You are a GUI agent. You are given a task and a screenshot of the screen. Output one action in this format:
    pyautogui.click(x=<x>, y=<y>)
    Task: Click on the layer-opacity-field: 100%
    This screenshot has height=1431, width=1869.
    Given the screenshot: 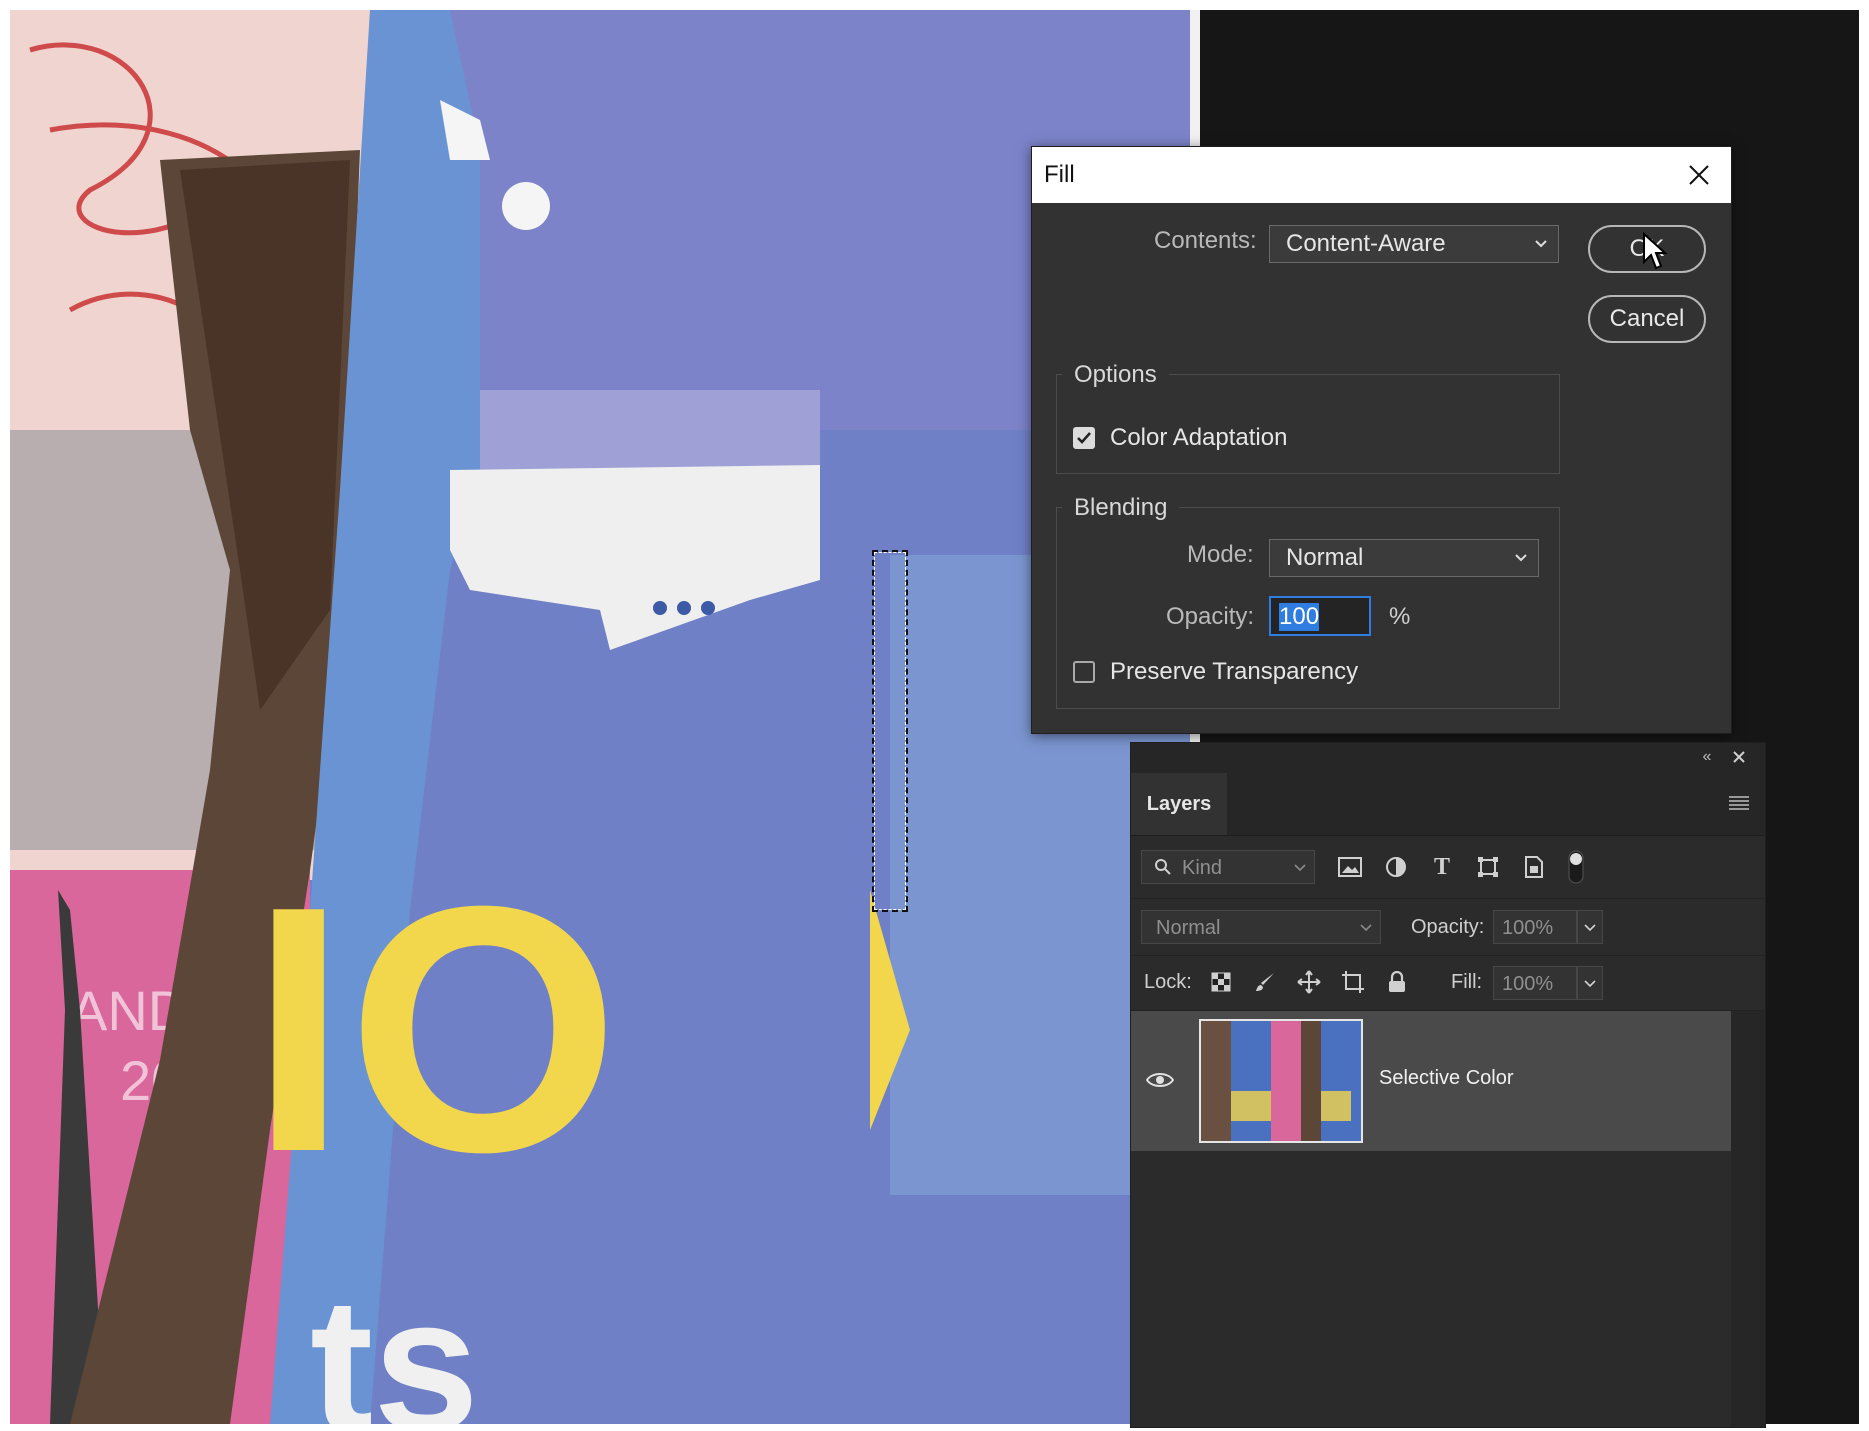 What is the action you would take?
    pyautogui.click(x=1535, y=927)
    